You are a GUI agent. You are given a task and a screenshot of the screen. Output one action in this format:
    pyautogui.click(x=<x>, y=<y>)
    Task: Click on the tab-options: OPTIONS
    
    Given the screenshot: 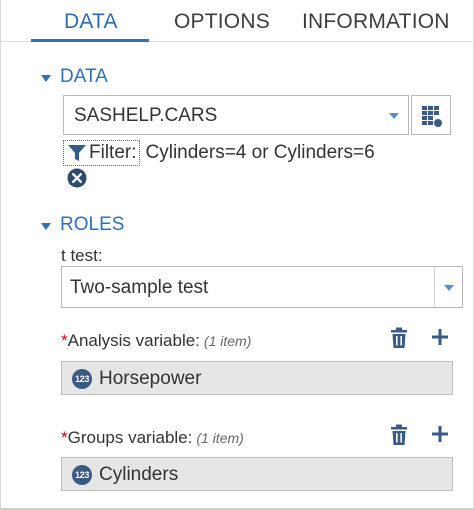 What is the action you would take?
    pyautogui.click(x=222, y=22)
    